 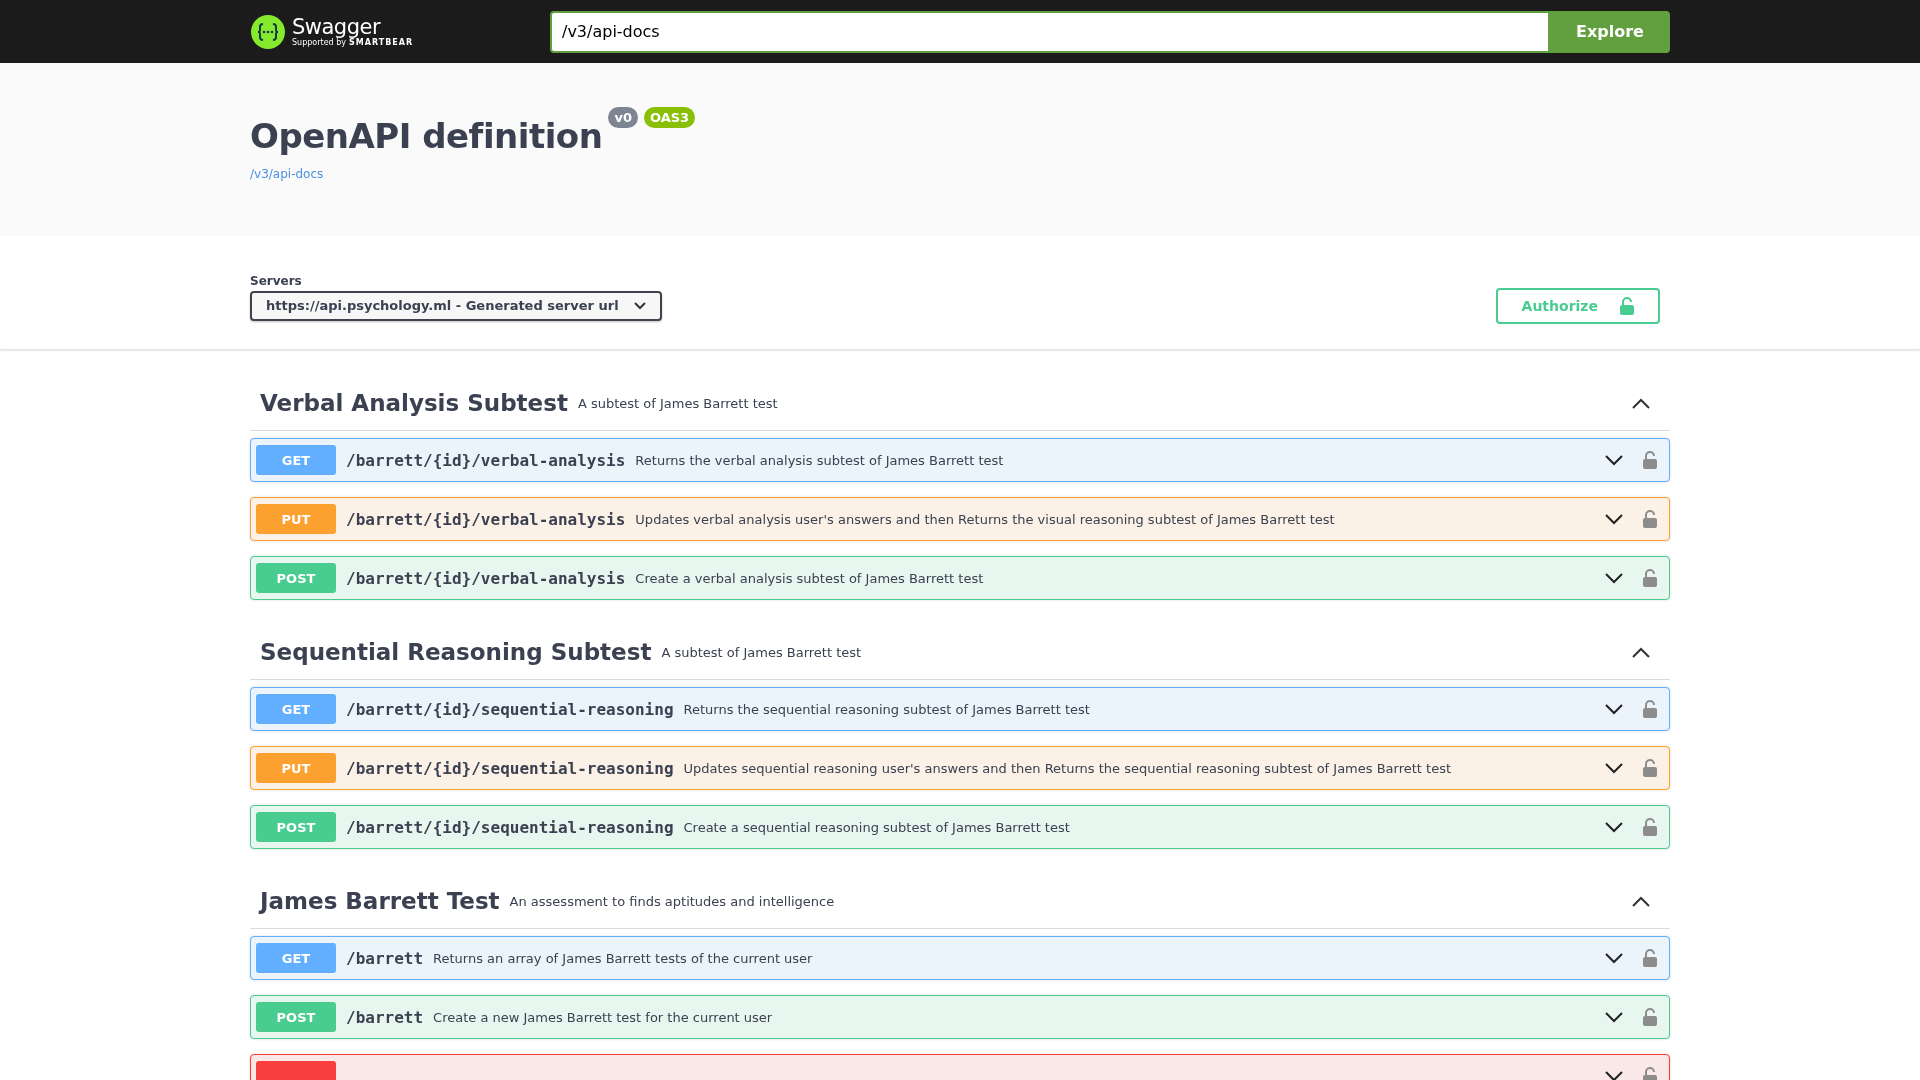 I want to click on api-title: OpenAPI definition, so click(x=426, y=136).